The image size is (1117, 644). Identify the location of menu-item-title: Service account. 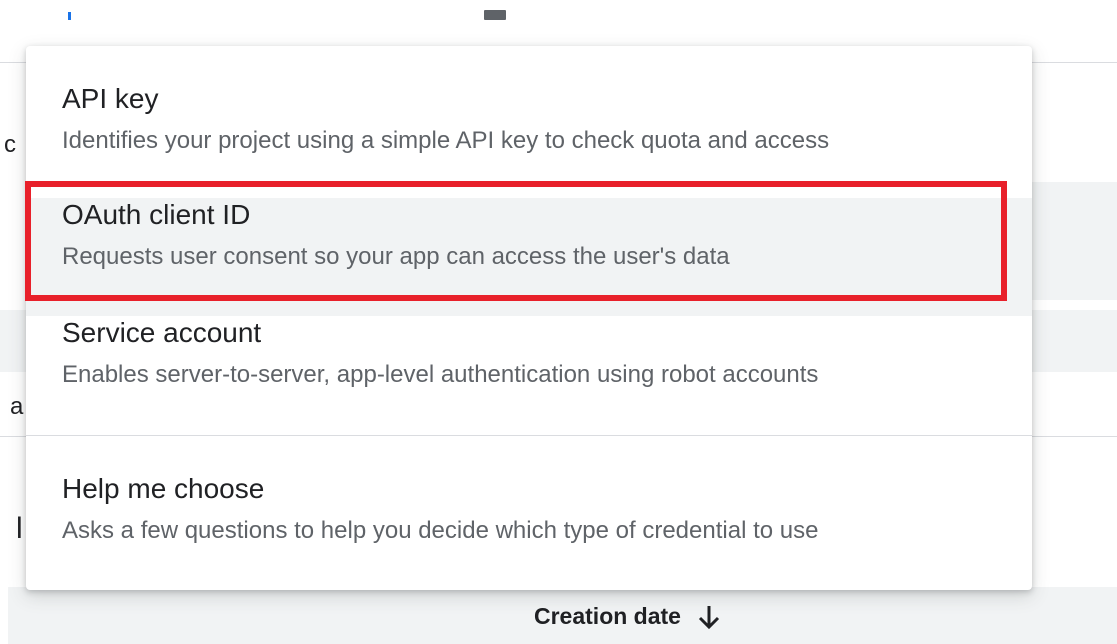
(162, 332).